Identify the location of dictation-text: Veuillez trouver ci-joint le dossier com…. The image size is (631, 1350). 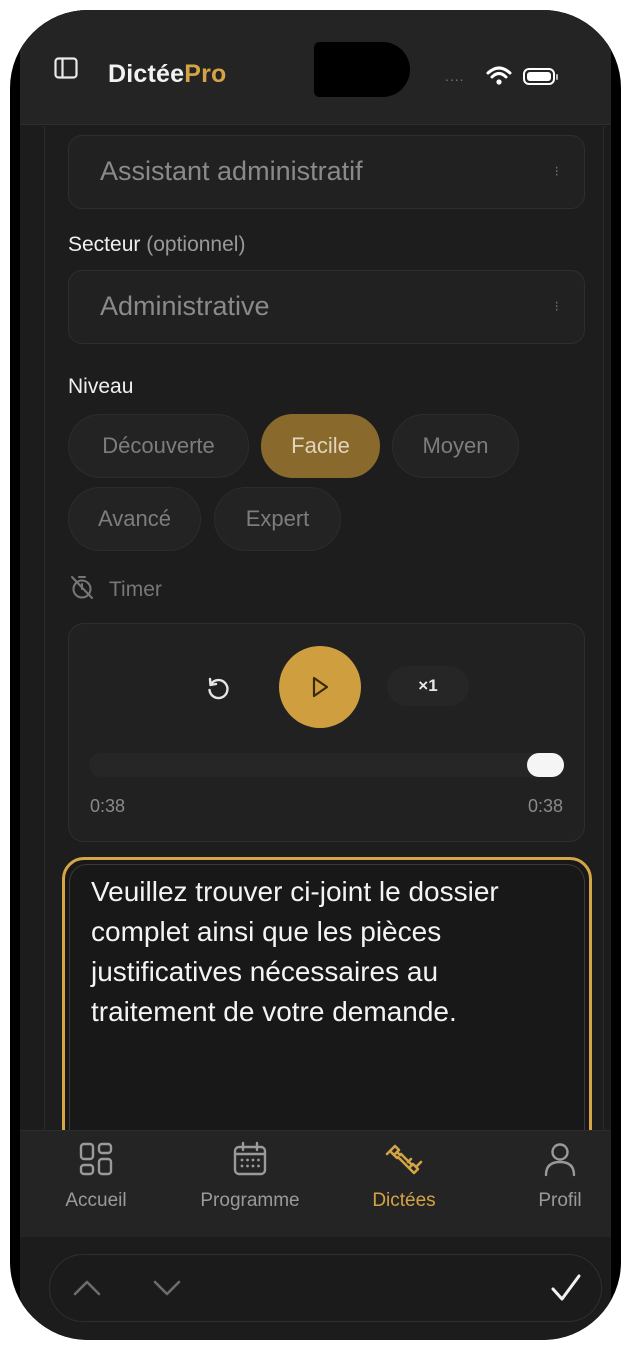
(295, 951).